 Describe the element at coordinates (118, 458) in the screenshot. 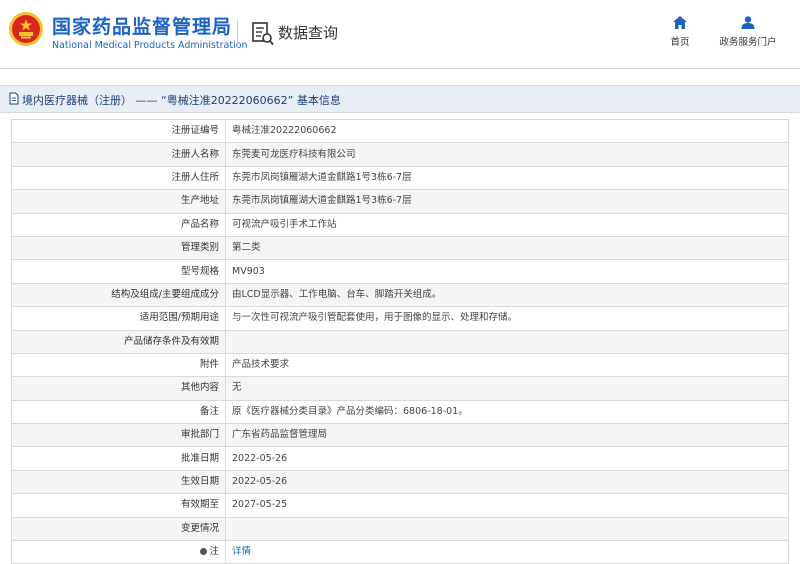

I see `field-label: 批准日期` at that location.